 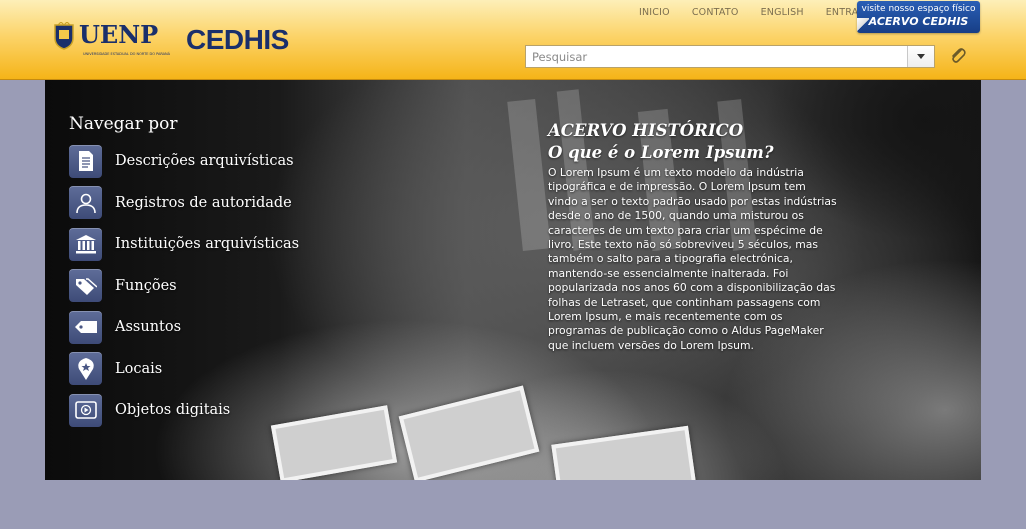 What do you see at coordinates (203, 202) in the screenshot?
I see `browse-item-label: Registros de autoridade` at bounding box center [203, 202].